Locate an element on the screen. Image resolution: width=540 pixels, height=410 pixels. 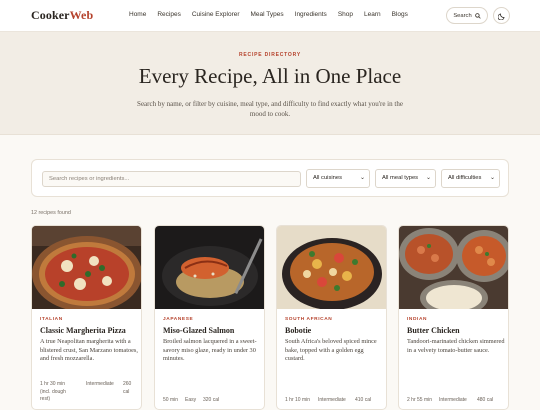
recipe-title: Butter Chicken is located at coordinates (433, 330).